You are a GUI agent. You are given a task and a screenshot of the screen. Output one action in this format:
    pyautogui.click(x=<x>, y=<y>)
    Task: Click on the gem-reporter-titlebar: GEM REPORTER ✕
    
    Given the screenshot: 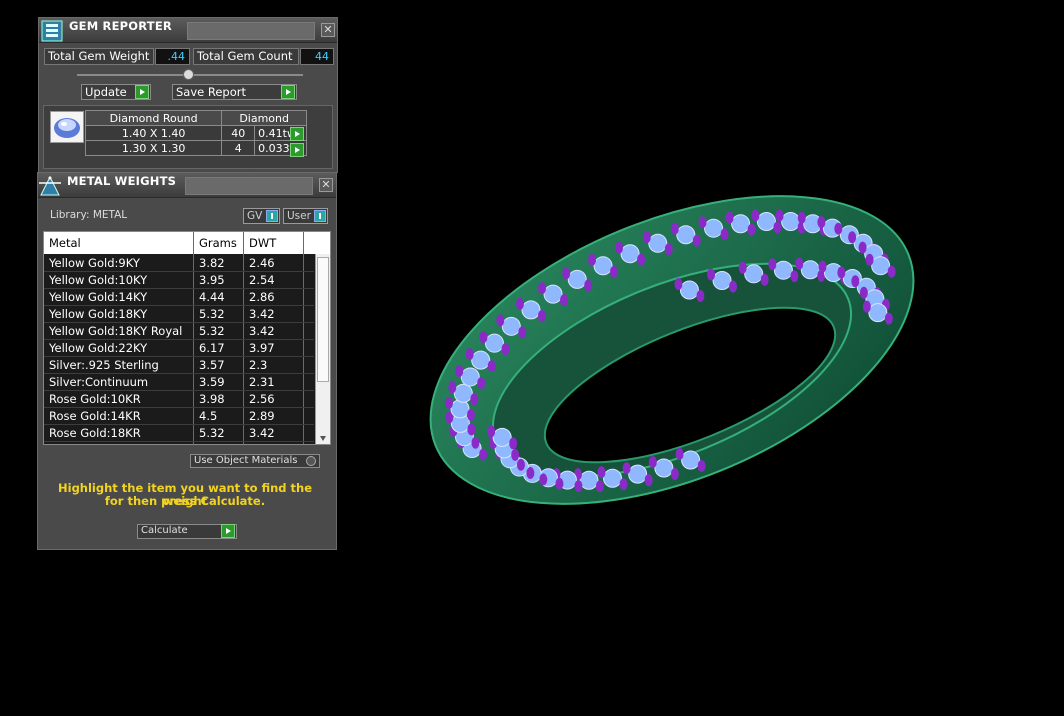 What is the action you would take?
    pyautogui.click(x=188, y=30)
    